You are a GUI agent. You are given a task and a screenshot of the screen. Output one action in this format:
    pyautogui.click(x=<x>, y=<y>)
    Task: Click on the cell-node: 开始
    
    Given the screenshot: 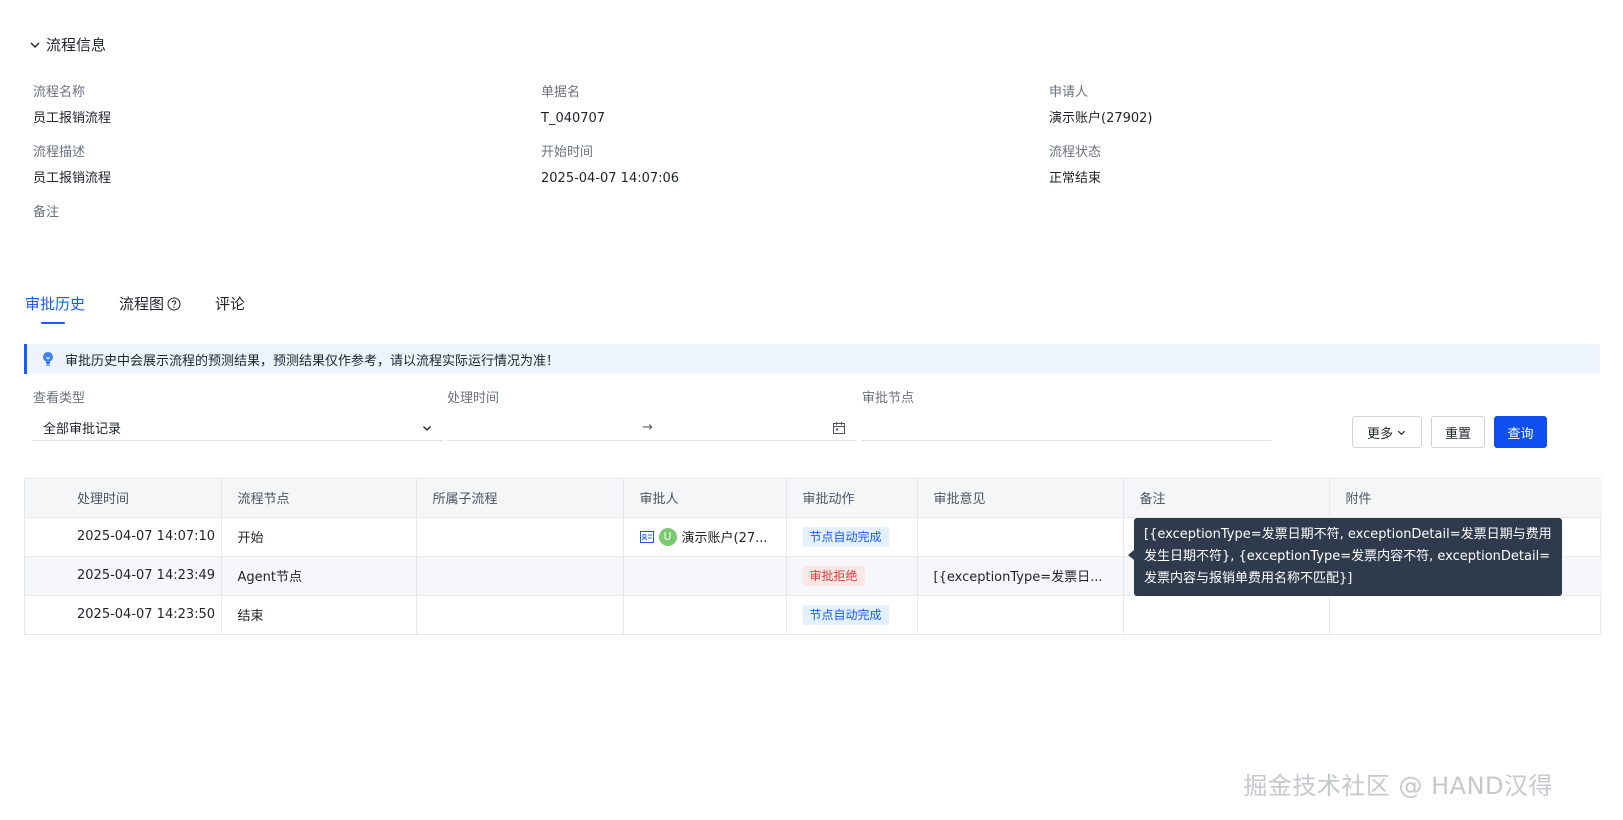 What is the action you would take?
    pyautogui.click(x=319, y=537)
    